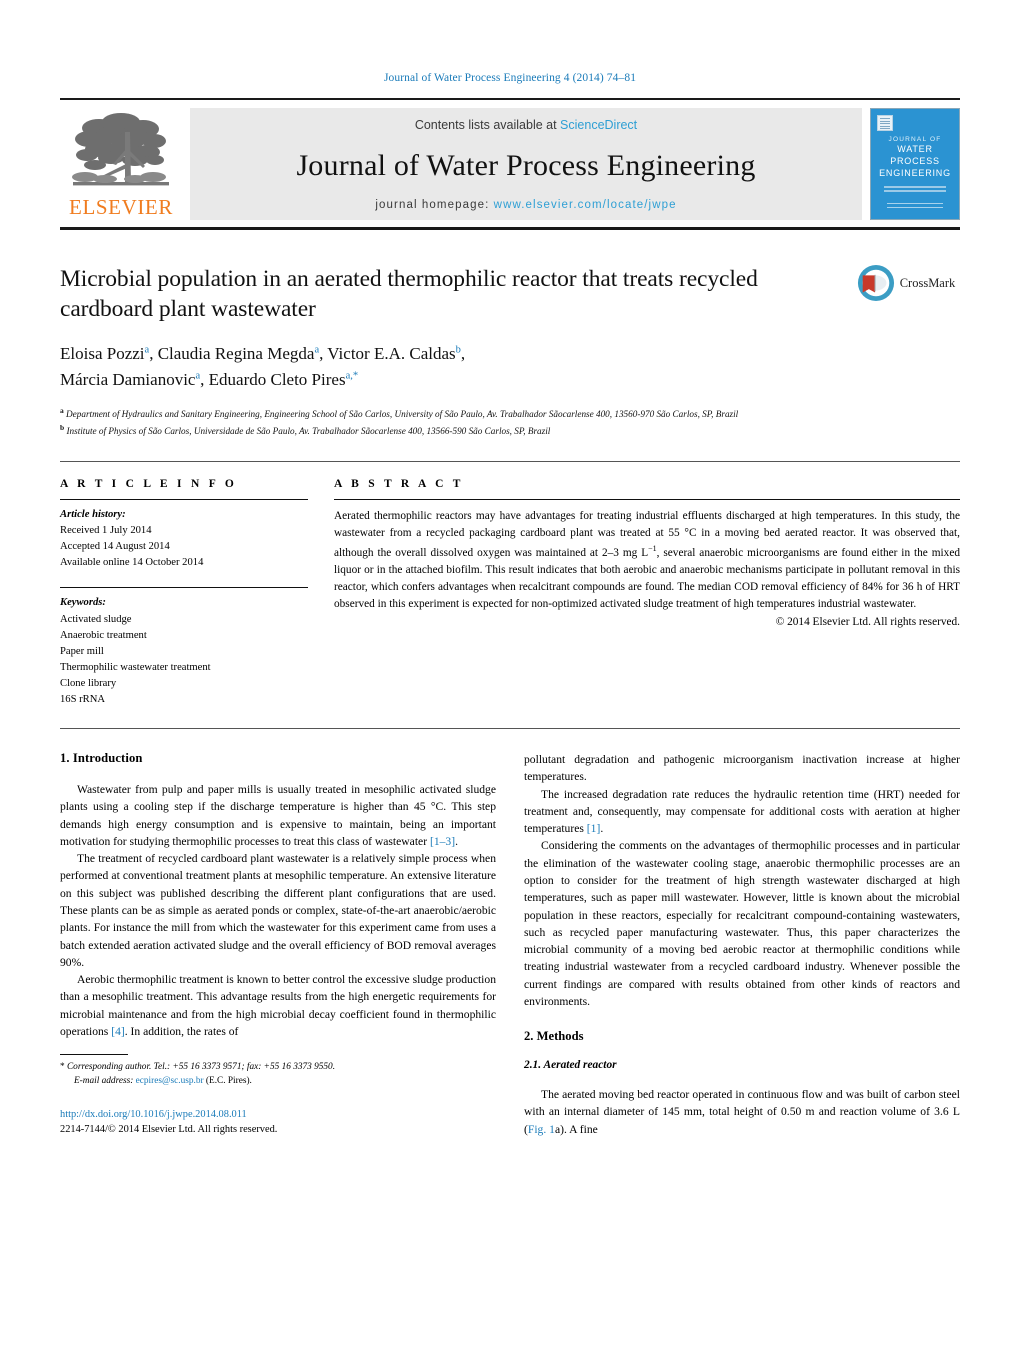 This screenshot has width=1020, height=1351. Describe the element at coordinates (228, 1081) in the screenshot. I see `email-suffix: (E.C. Pires).` at that location.